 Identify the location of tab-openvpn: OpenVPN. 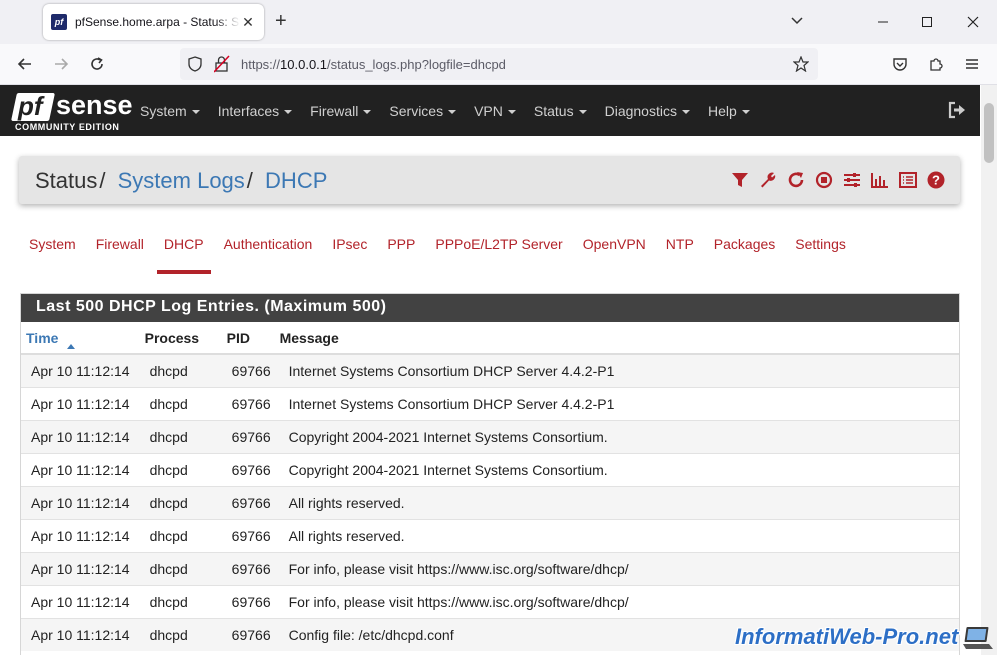
(614, 254).